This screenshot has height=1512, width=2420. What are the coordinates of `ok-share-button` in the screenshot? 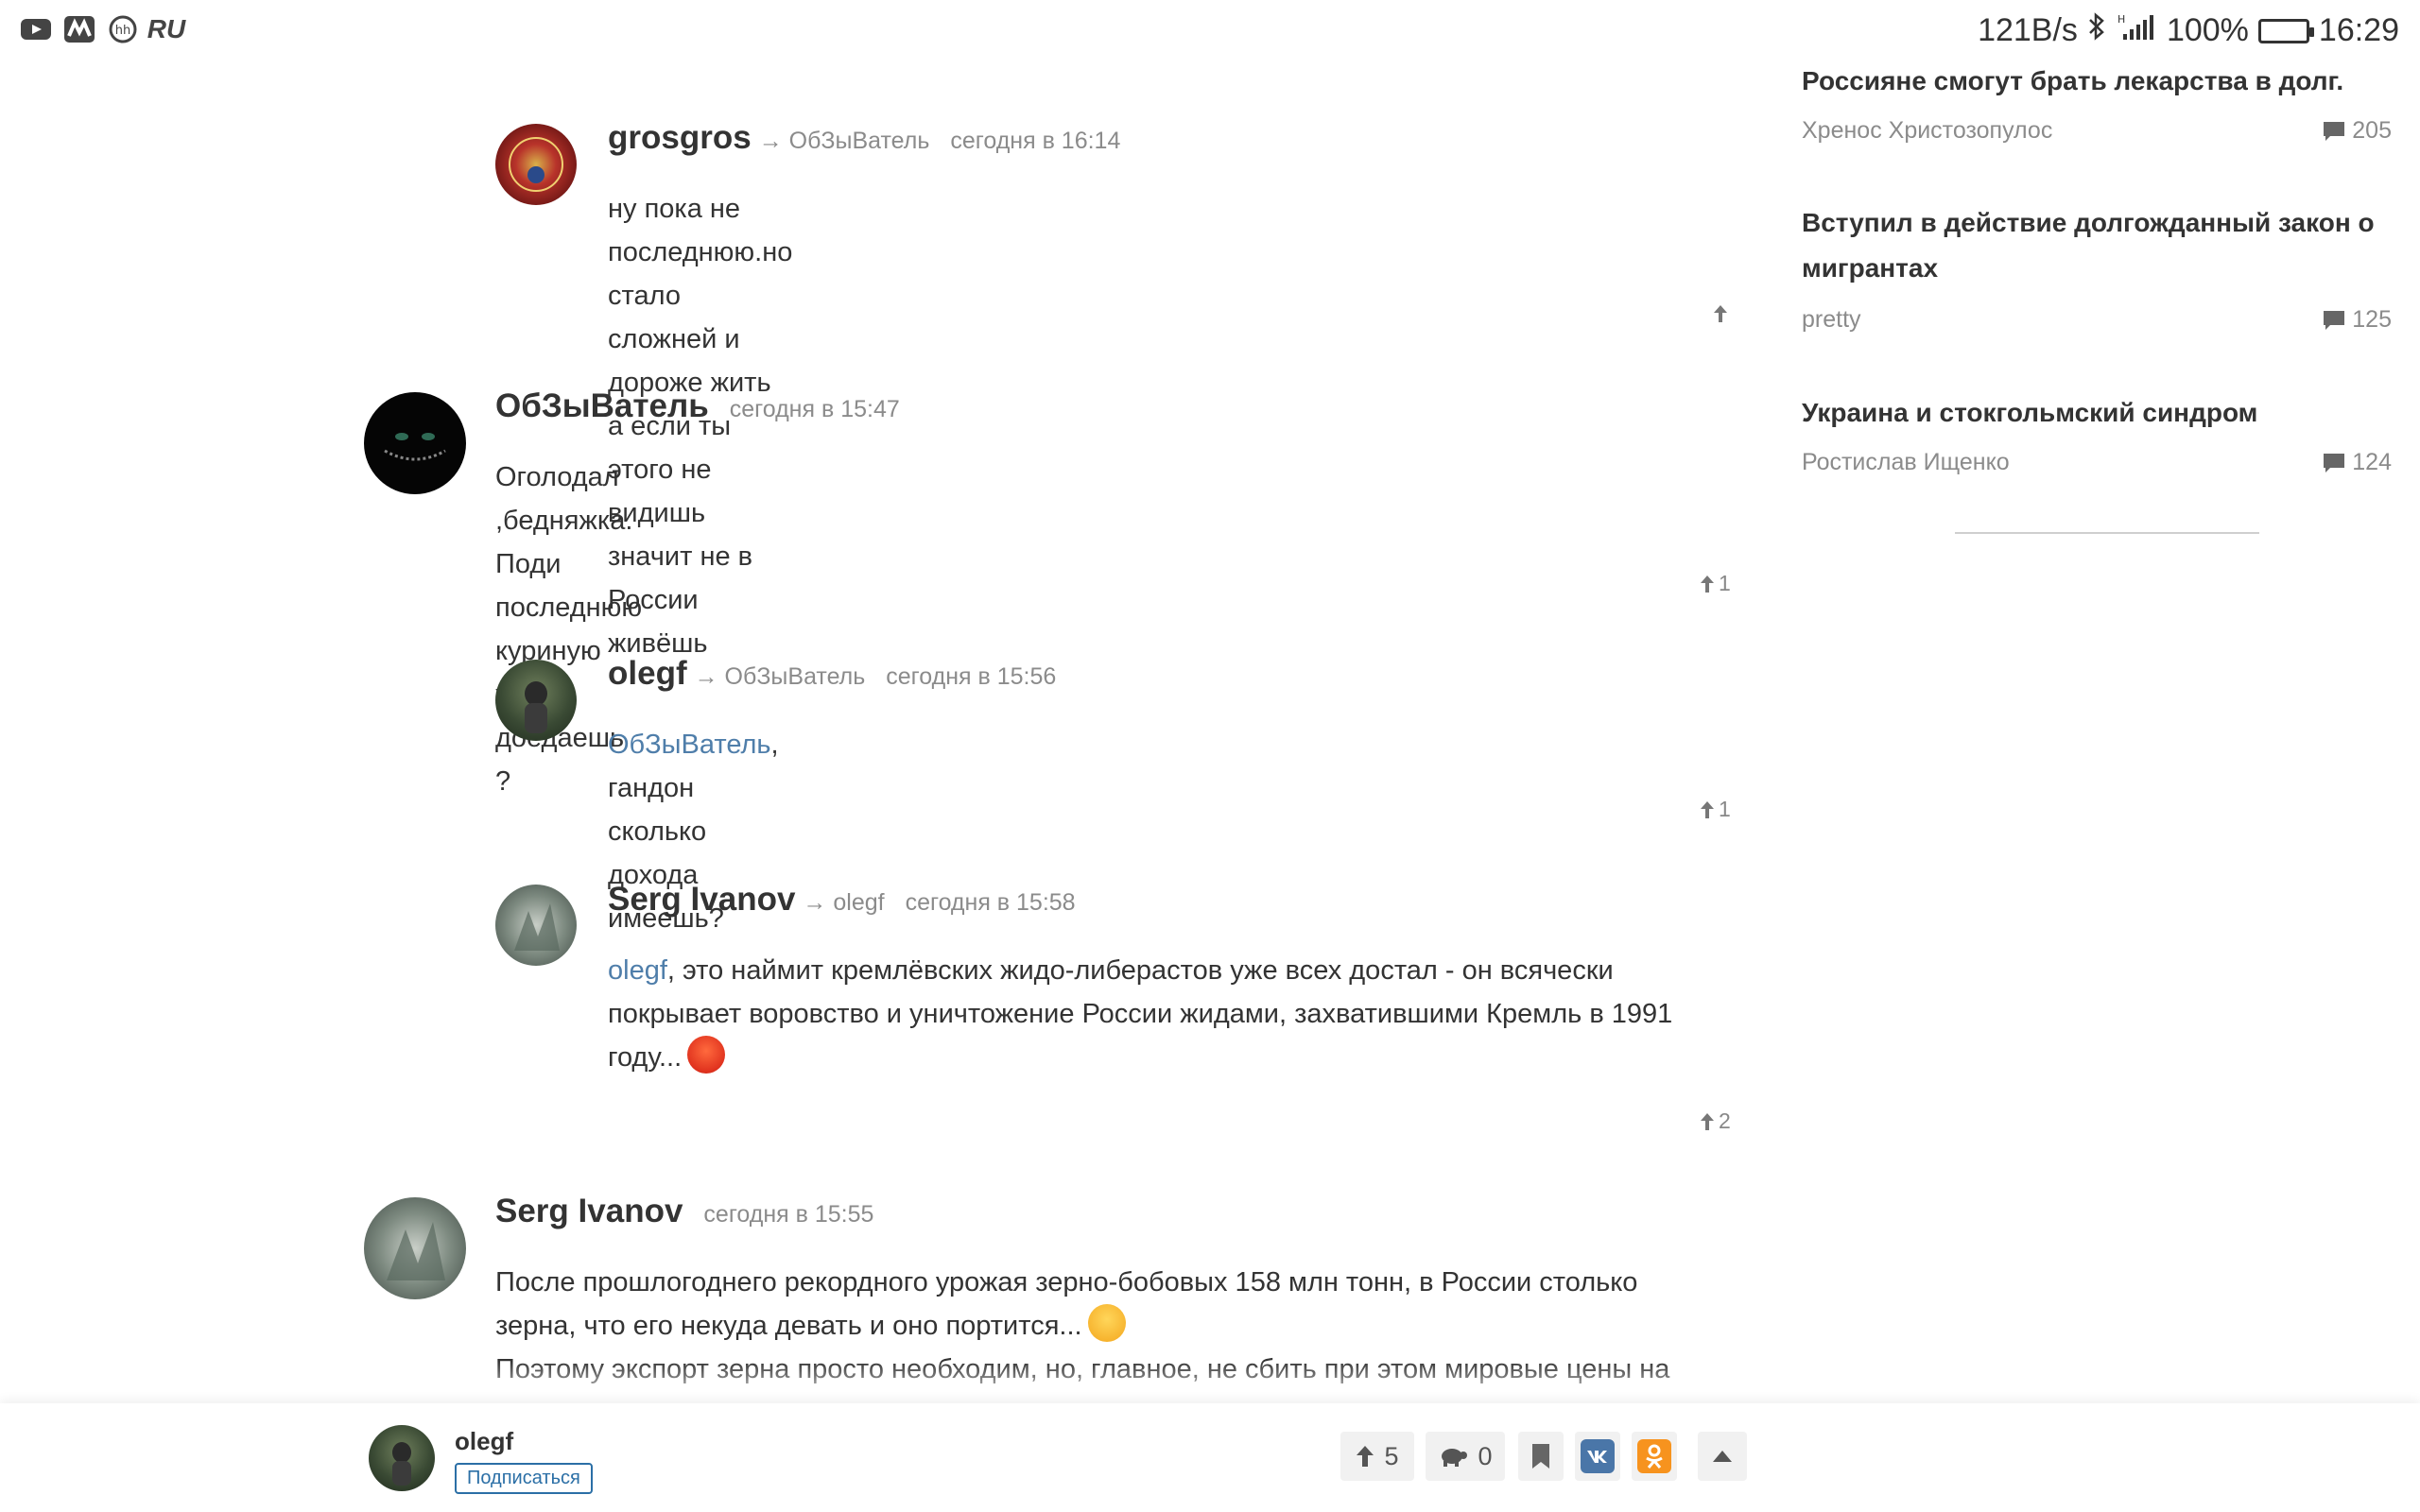 It's located at (1654, 1456).